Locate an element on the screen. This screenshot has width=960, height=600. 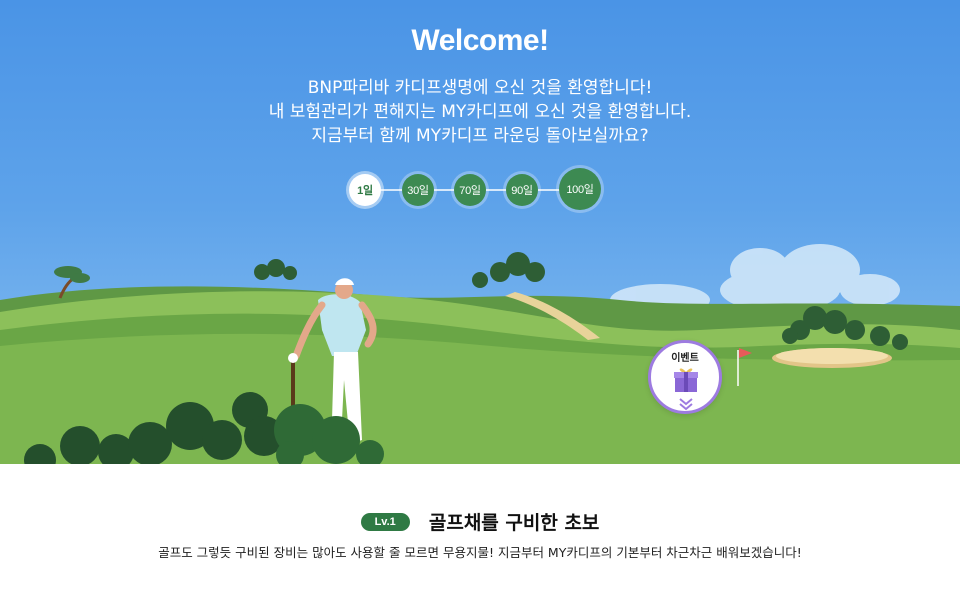
step-day-90: 90일 is located at coordinates (522, 190).